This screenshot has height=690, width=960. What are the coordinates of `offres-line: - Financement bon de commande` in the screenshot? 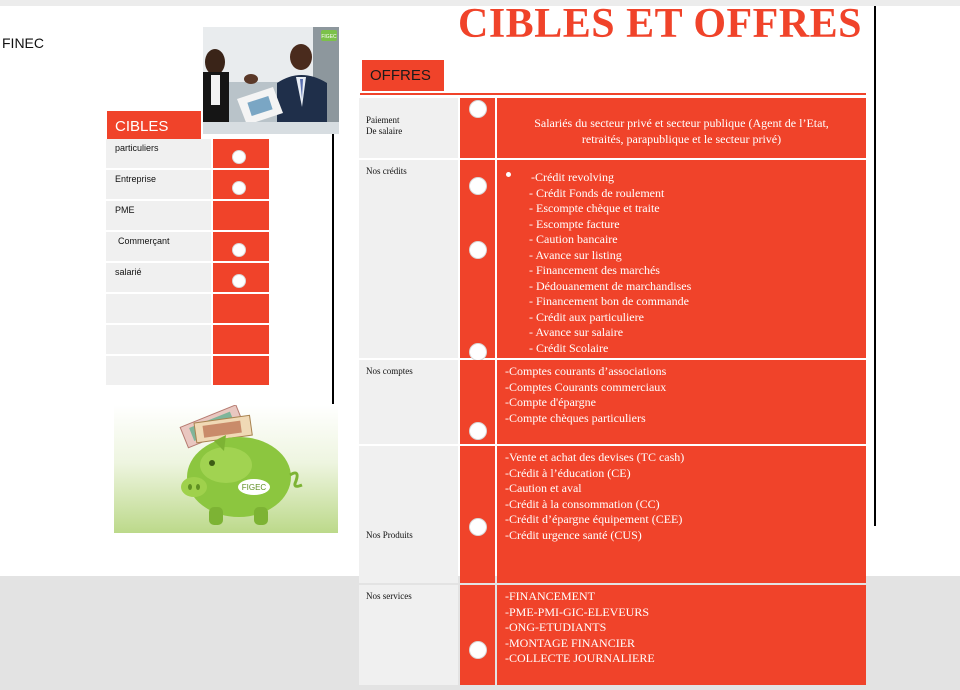 It's located at (609, 301).